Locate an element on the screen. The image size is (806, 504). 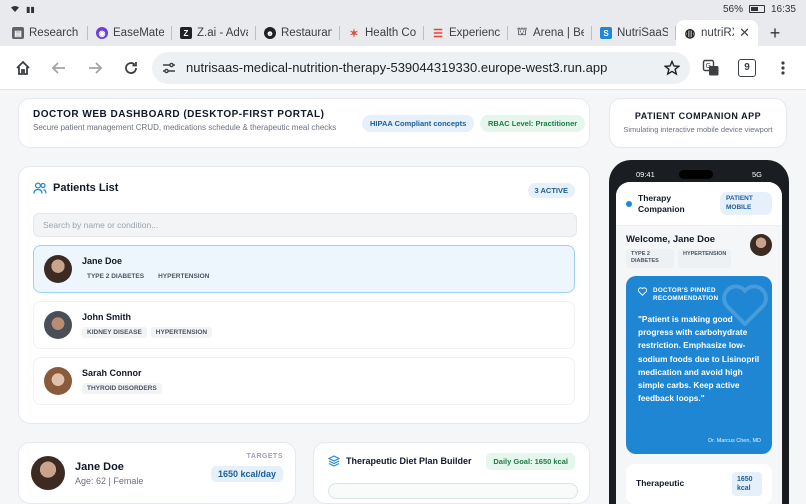
patient-row-jane-doe: Jane Doe TYPE 2 DIABETES HYPERTENSION is located at coordinates (304, 269).